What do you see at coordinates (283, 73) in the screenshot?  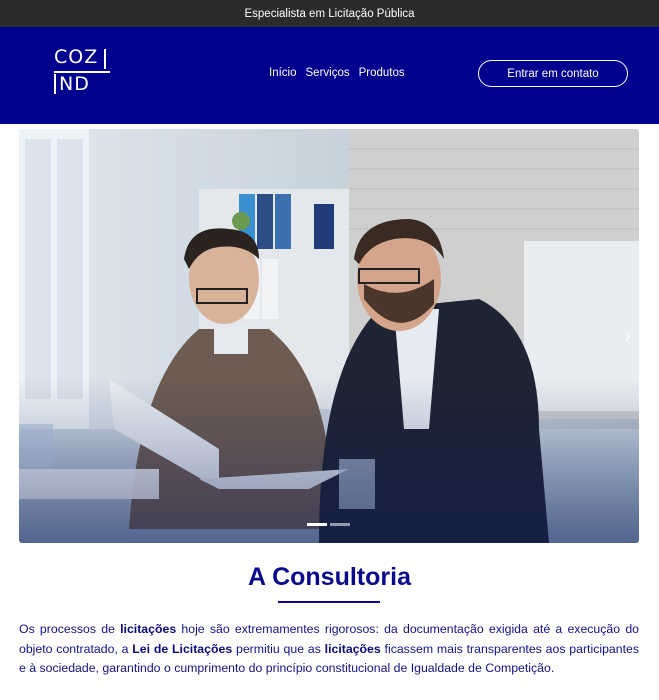 I see `nav-link-inicio: Início` at bounding box center [283, 73].